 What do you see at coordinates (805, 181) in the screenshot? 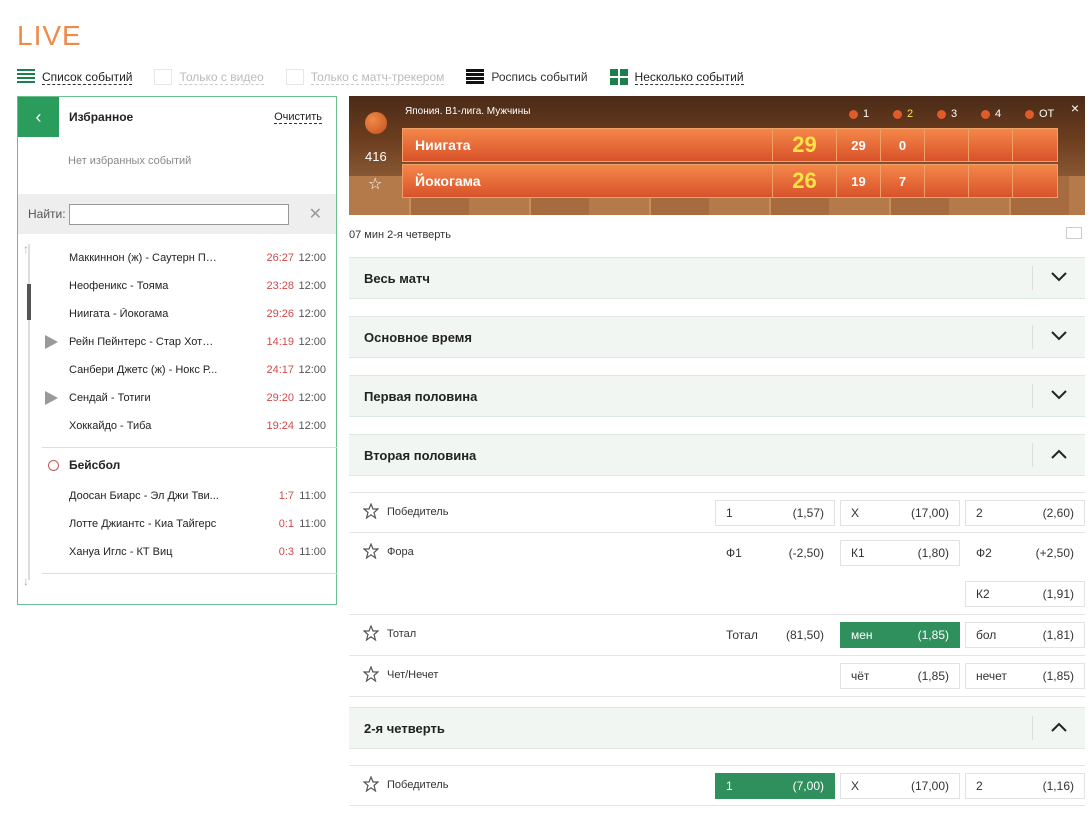
I see `team-total-score: 26` at bounding box center [805, 181].